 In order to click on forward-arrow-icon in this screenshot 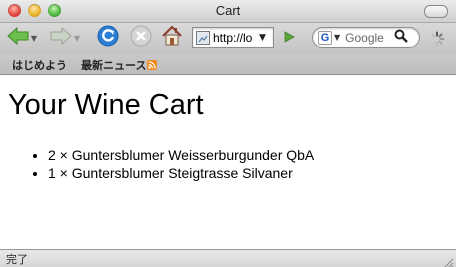, I will do `click(61, 37)`.